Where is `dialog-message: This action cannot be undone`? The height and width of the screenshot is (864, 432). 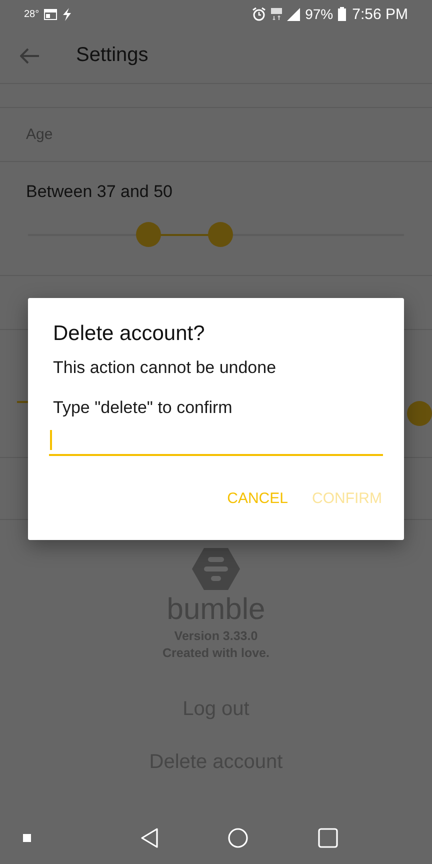
dialog-message: This action cannot be undone is located at coordinates (164, 368).